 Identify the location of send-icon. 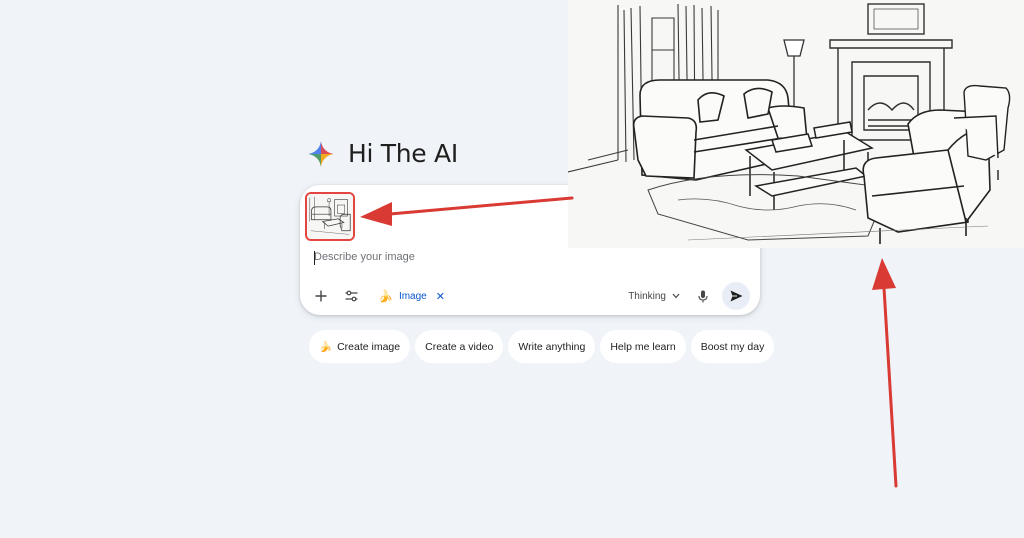
(736, 296).